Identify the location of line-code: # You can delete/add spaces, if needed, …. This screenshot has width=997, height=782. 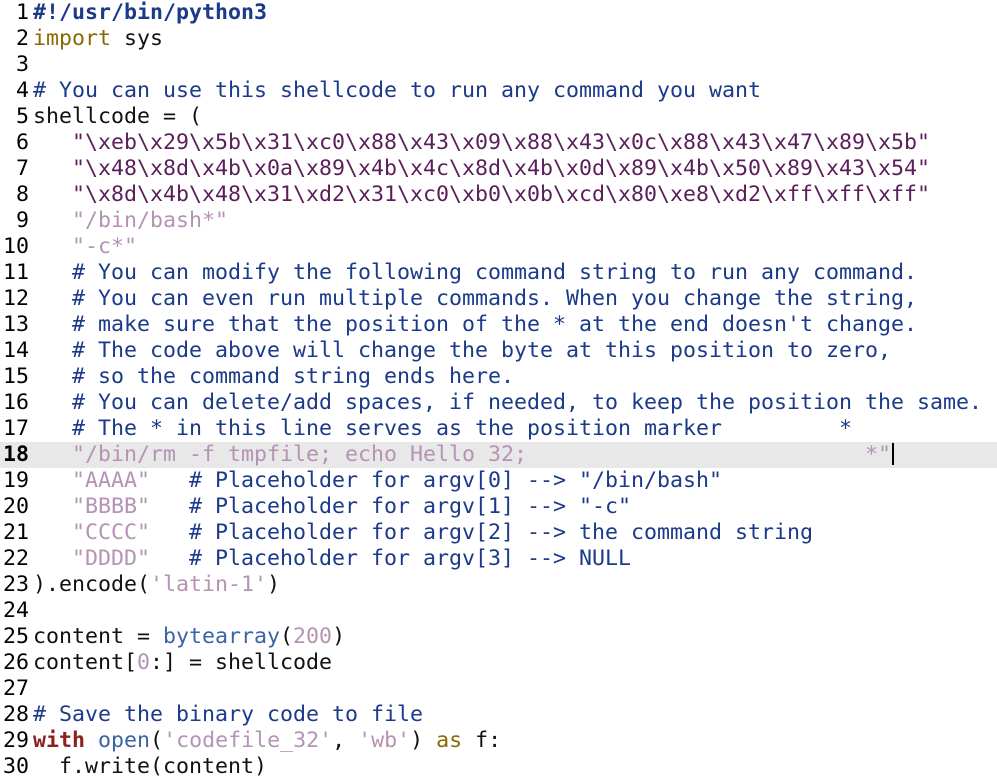
(505, 403).